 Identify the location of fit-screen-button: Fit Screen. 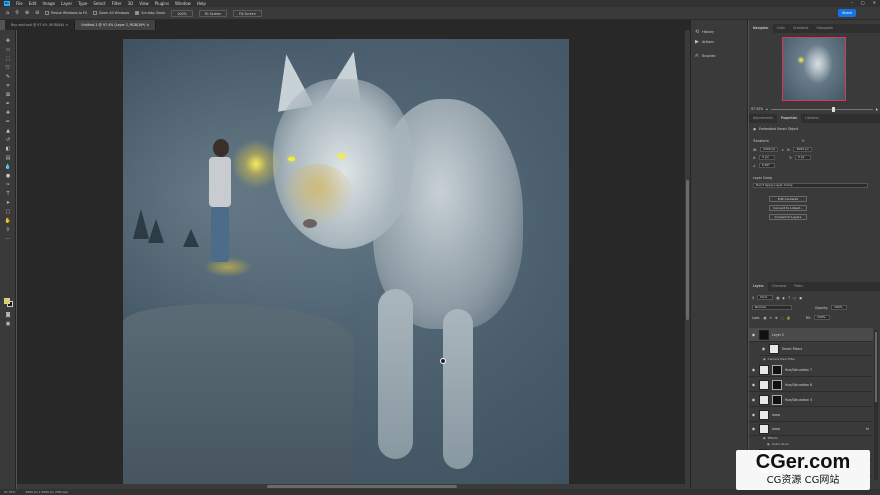
(213, 13).